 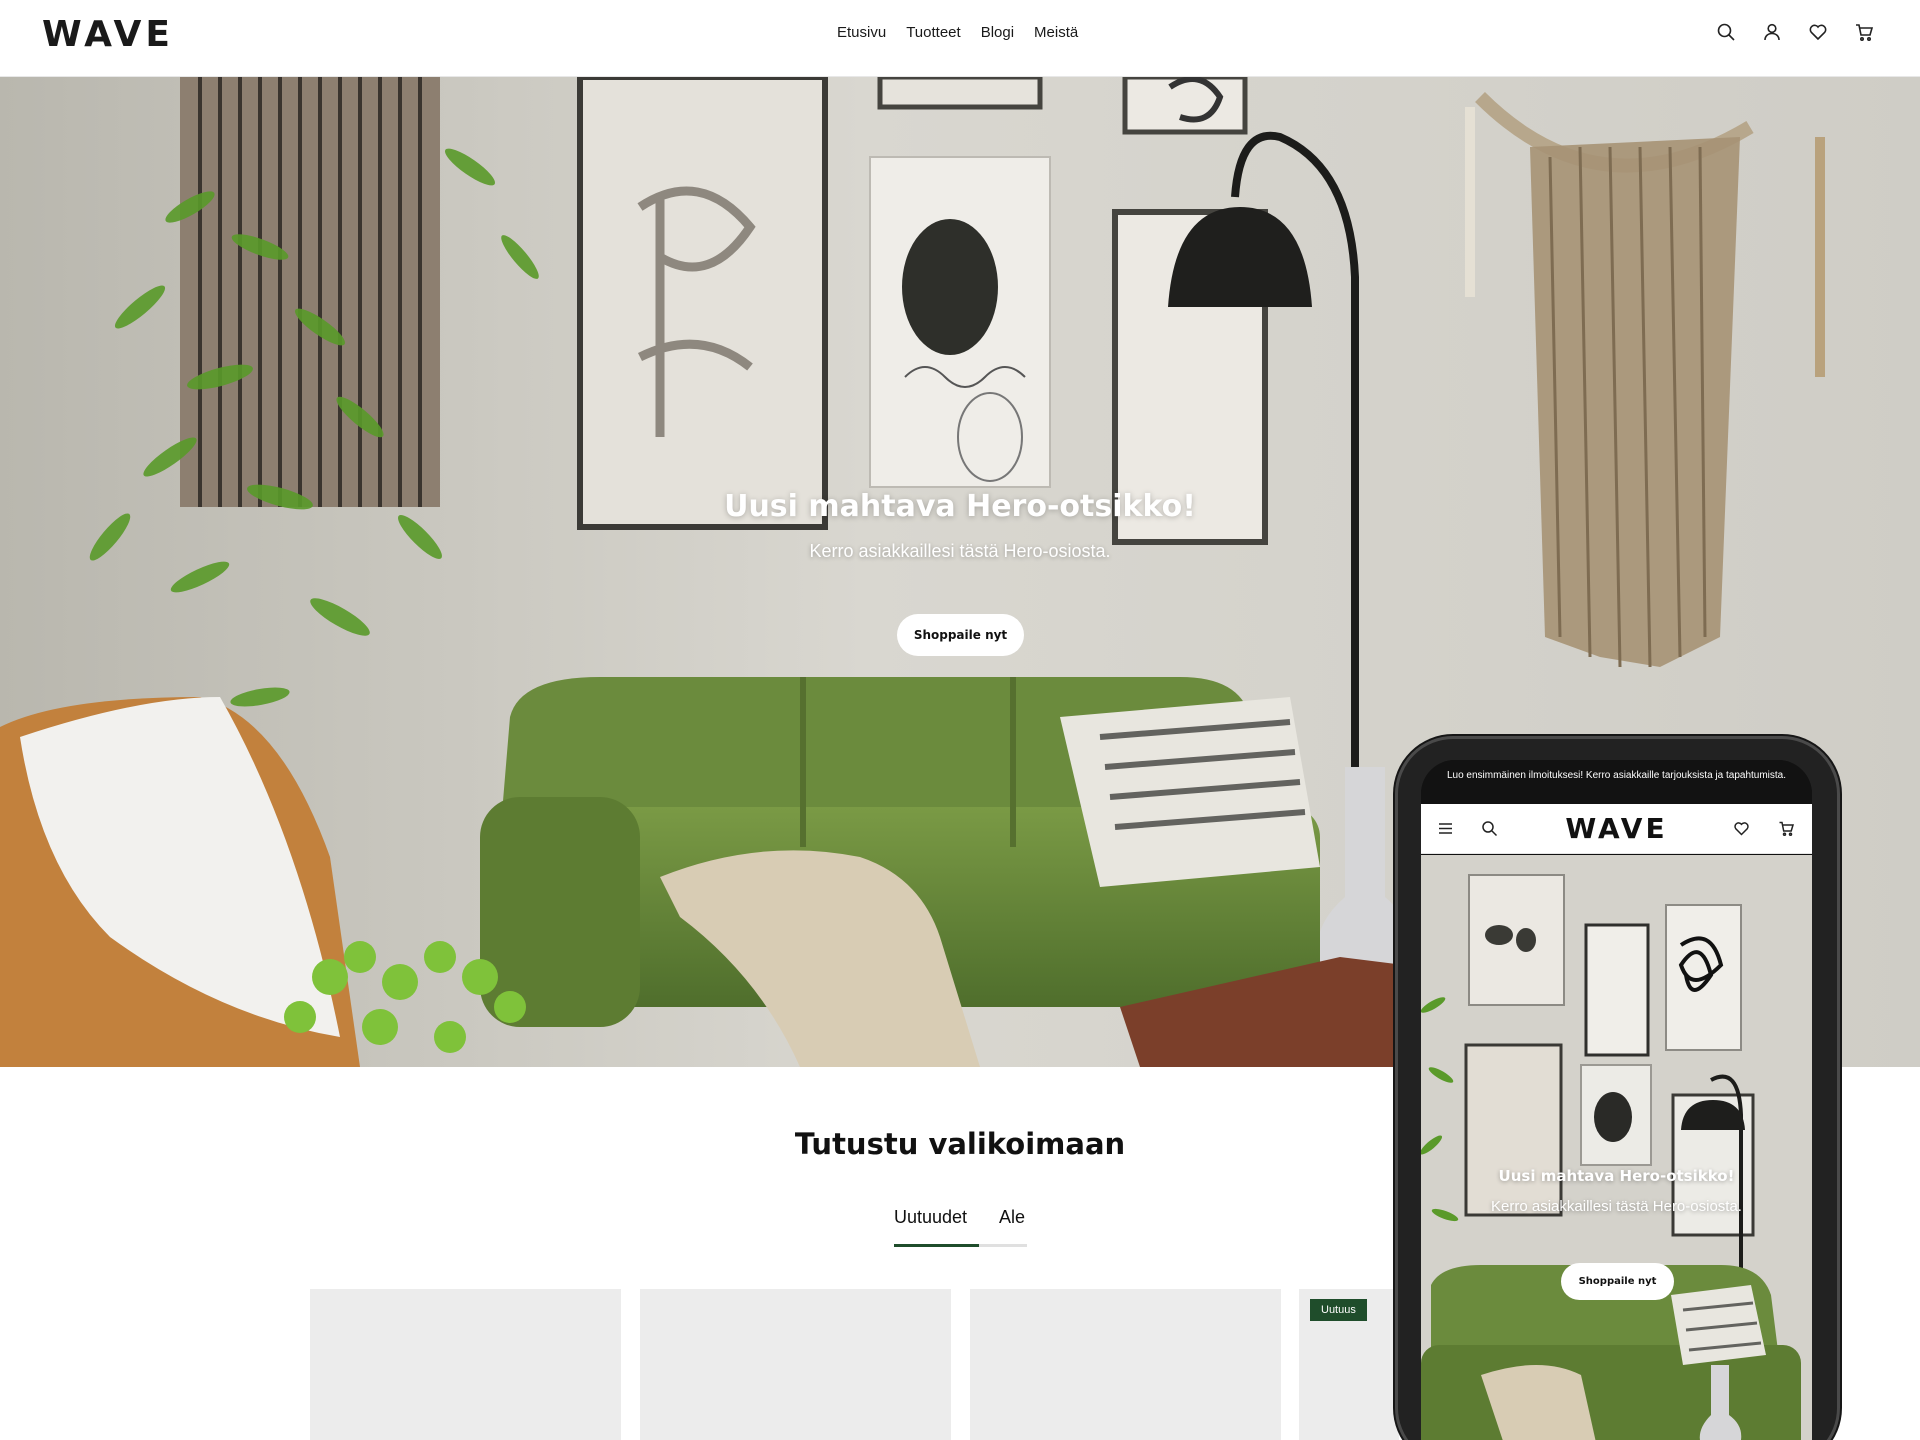 I want to click on mobile-shop-now-button: Shoppaile nyt, so click(x=1617, y=1281).